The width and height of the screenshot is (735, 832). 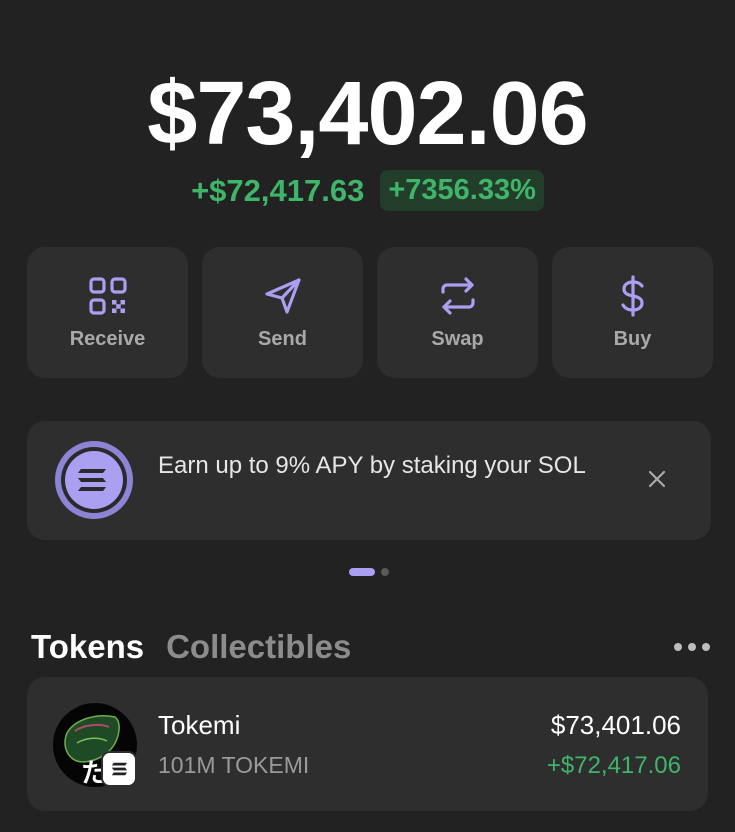 I want to click on token-name: Tokemi, so click(x=199, y=725).